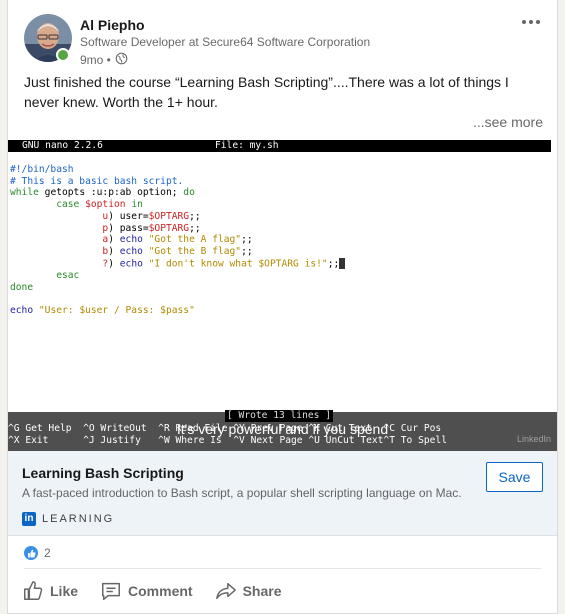 This screenshot has width=565, height=614. Describe the element at coordinates (533, 439) in the screenshot. I see `video-watermark: LinkedIn` at that location.